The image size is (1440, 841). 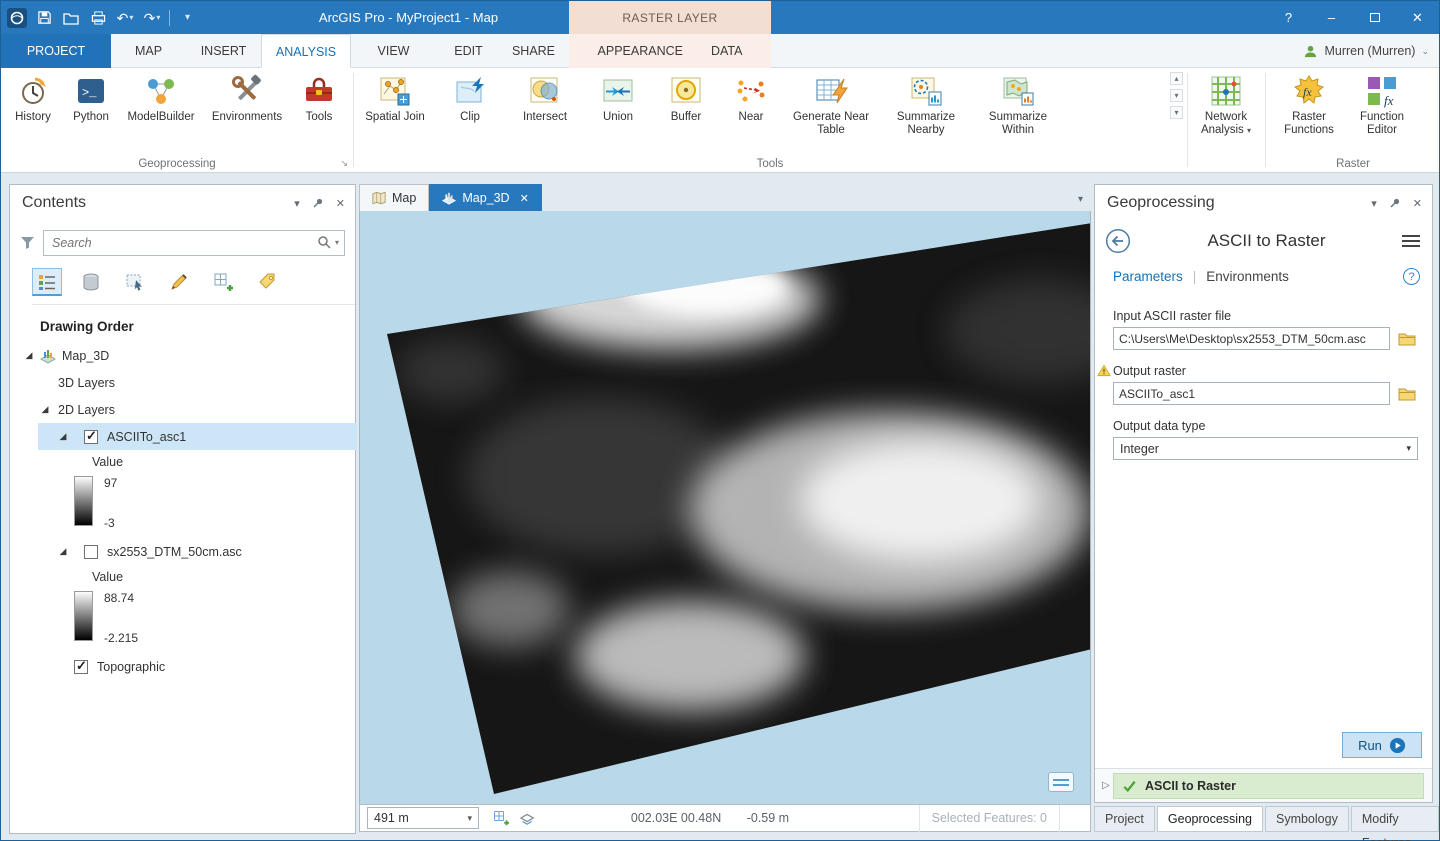 I want to click on help-icon: ?, so click(x=1411, y=276).